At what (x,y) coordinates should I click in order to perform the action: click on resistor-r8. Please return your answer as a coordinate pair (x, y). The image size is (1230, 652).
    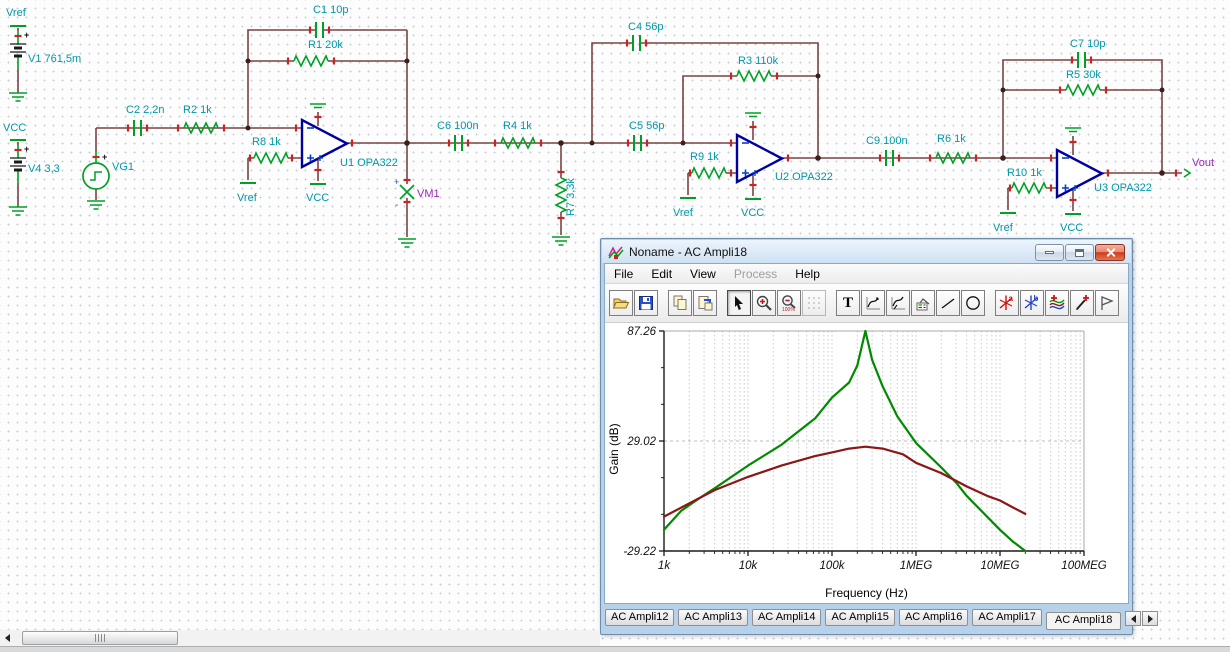
    Looking at the image, I should click on (271, 158).